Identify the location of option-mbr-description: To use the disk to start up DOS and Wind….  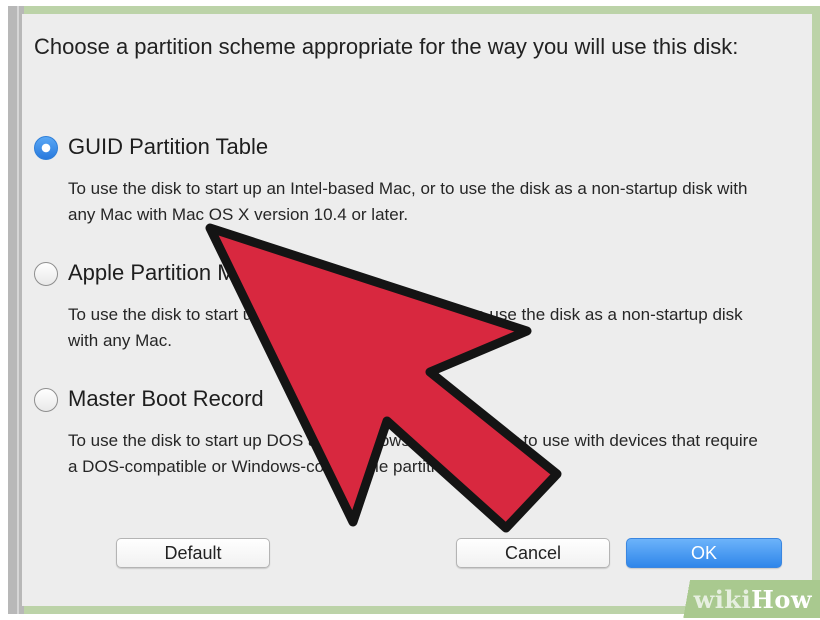
(413, 453).